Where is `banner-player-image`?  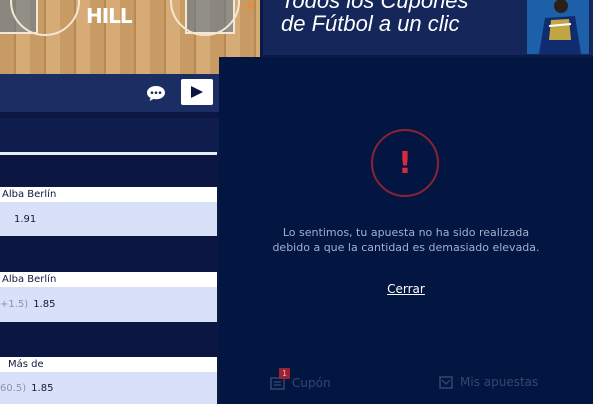 banner-player-image is located at coordinates (558, 27).